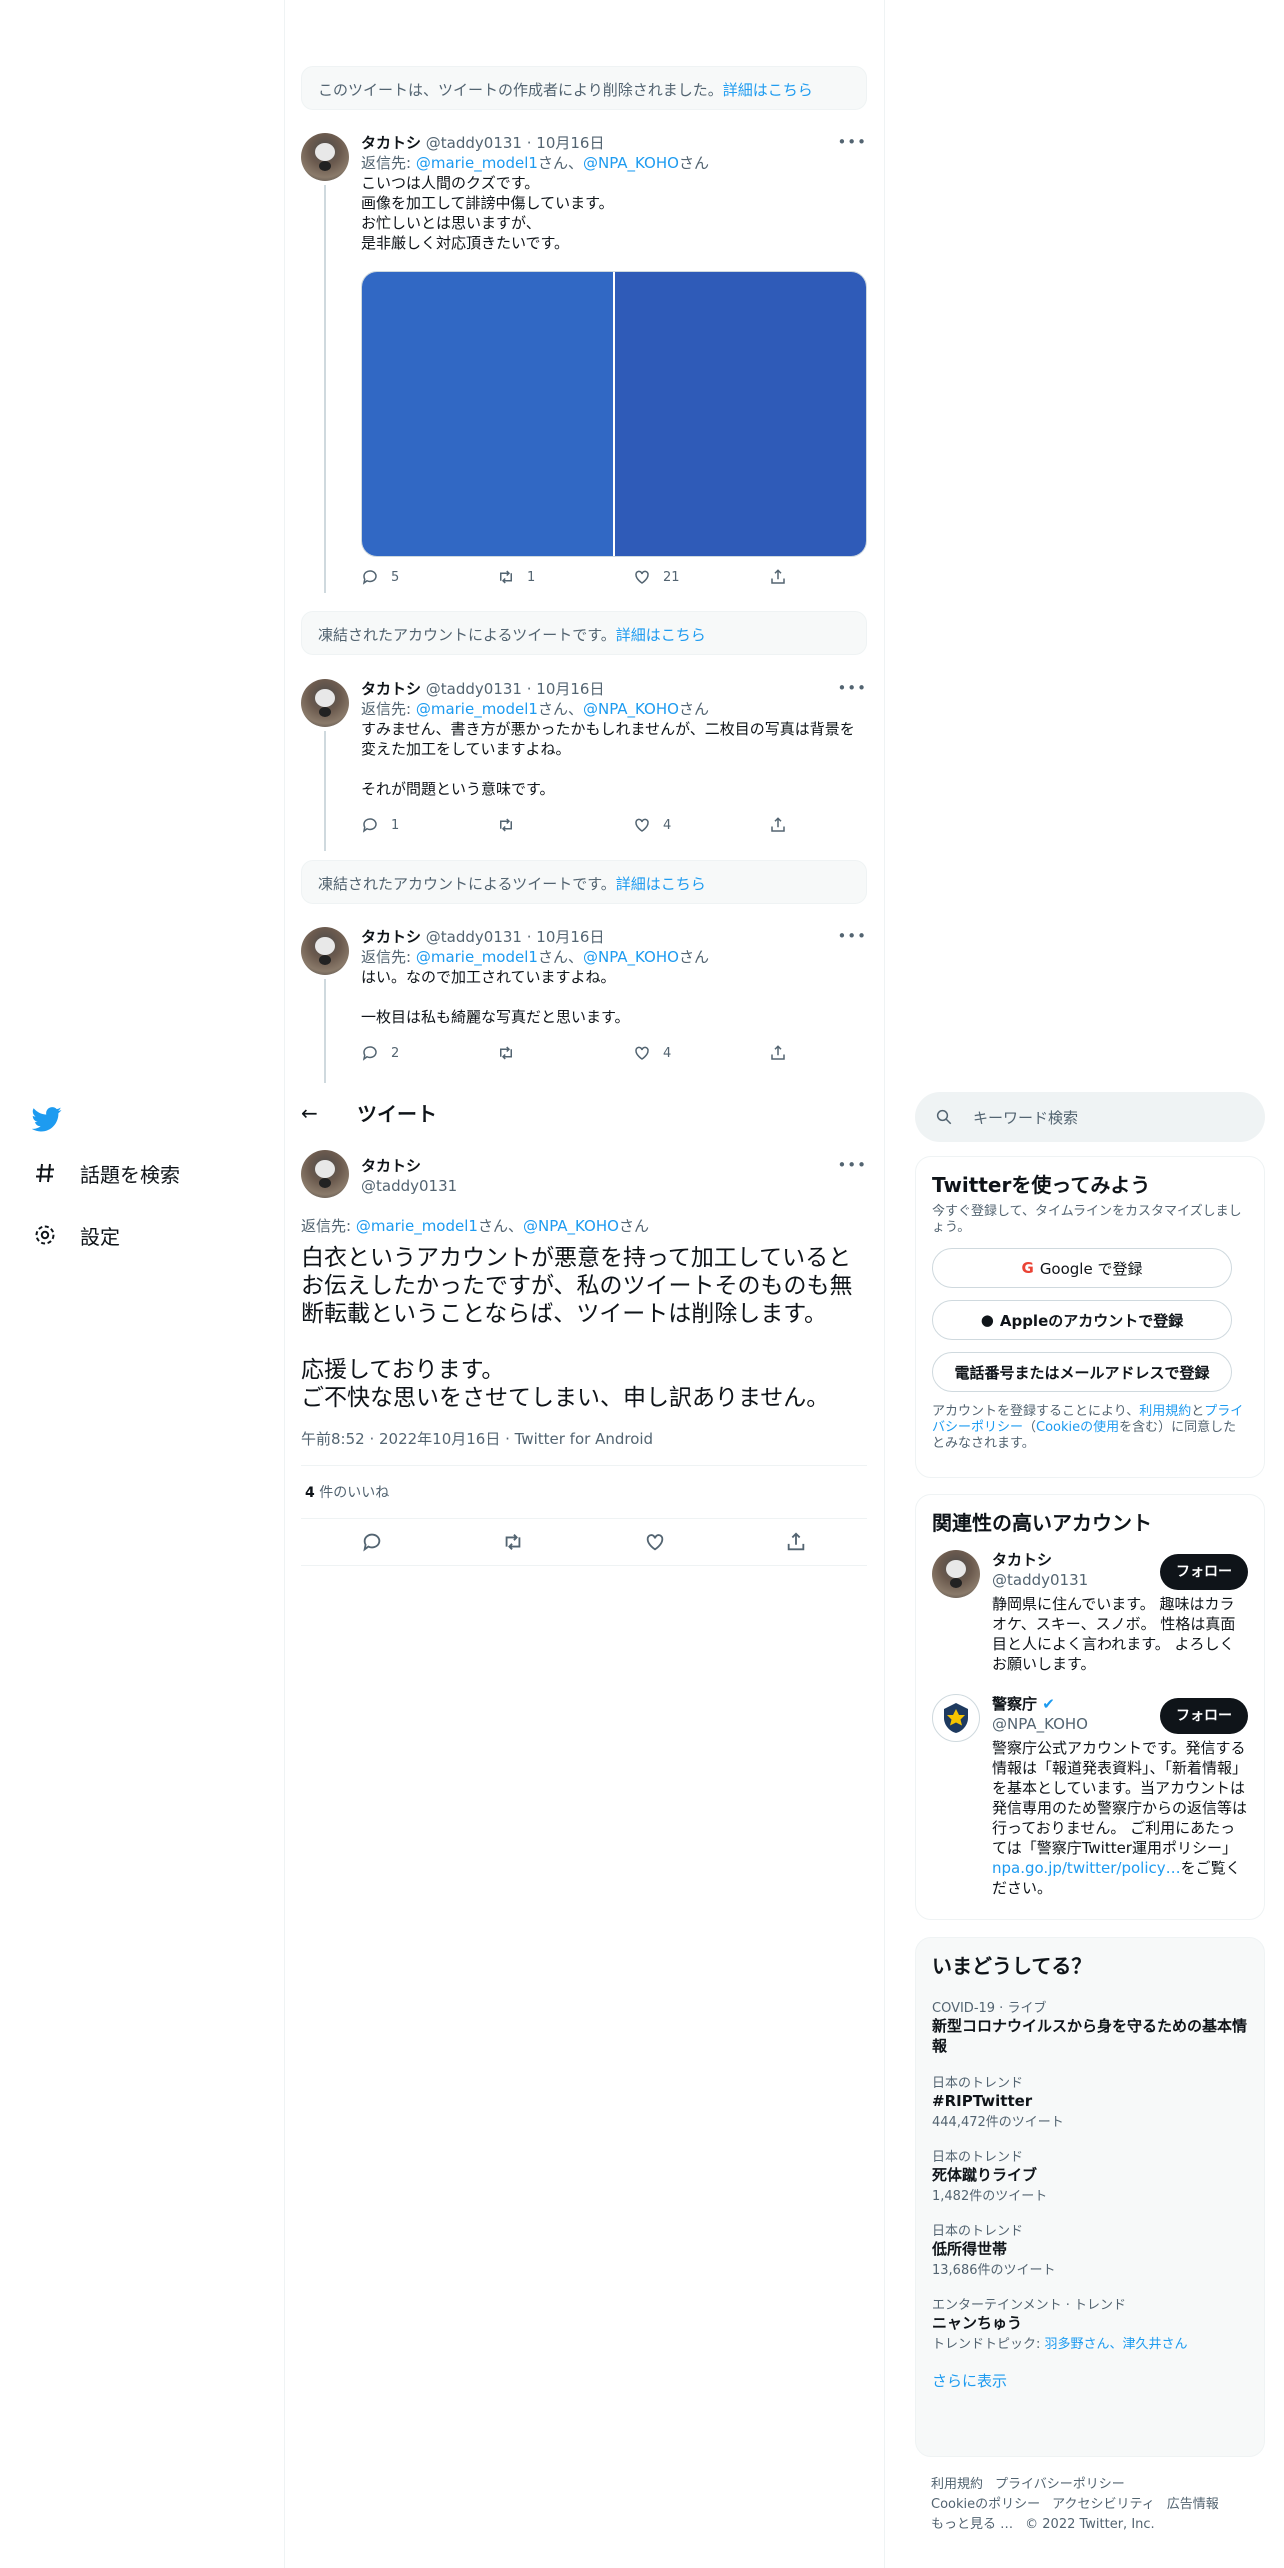 The height and width of the screenshot is (2568, 1284). I want to click on deleted-notice-text: このツイートは、ツイートの作成者により削除されました。, so click(520, 90).